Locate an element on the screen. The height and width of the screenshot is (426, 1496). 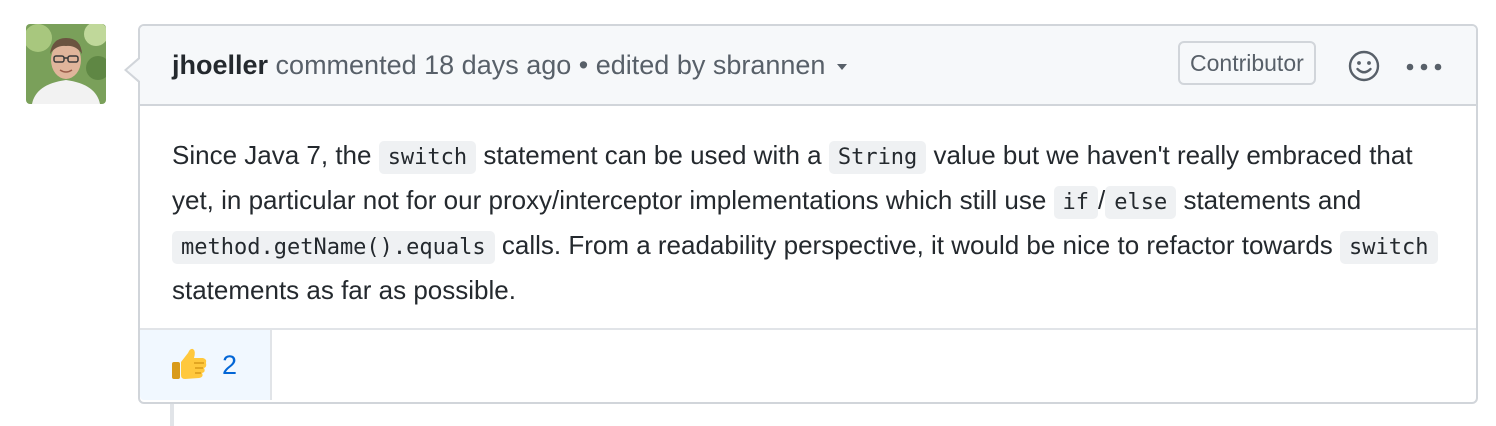
edited-by-dropdown: edited by sbrannen is located at coordinates (722, 65).